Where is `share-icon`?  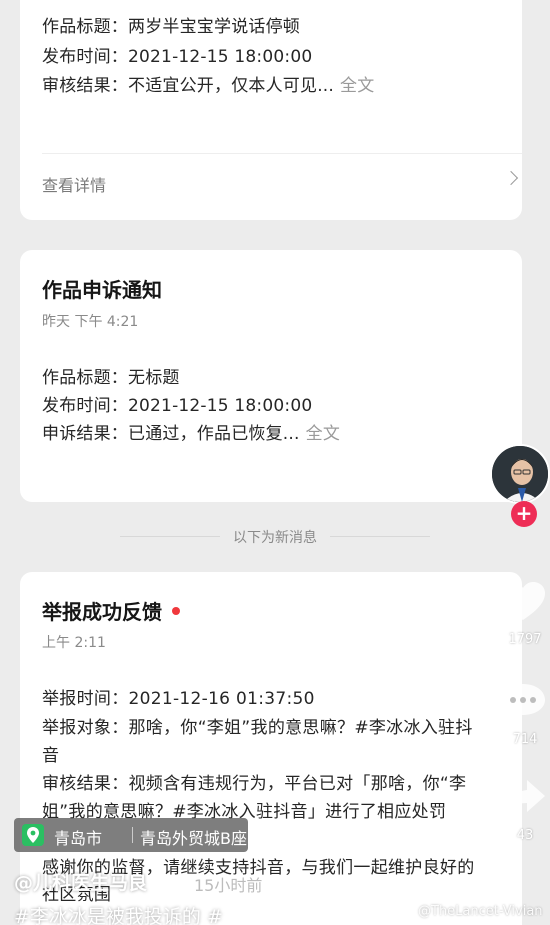 share-icon is located at coordinates (523, 798).